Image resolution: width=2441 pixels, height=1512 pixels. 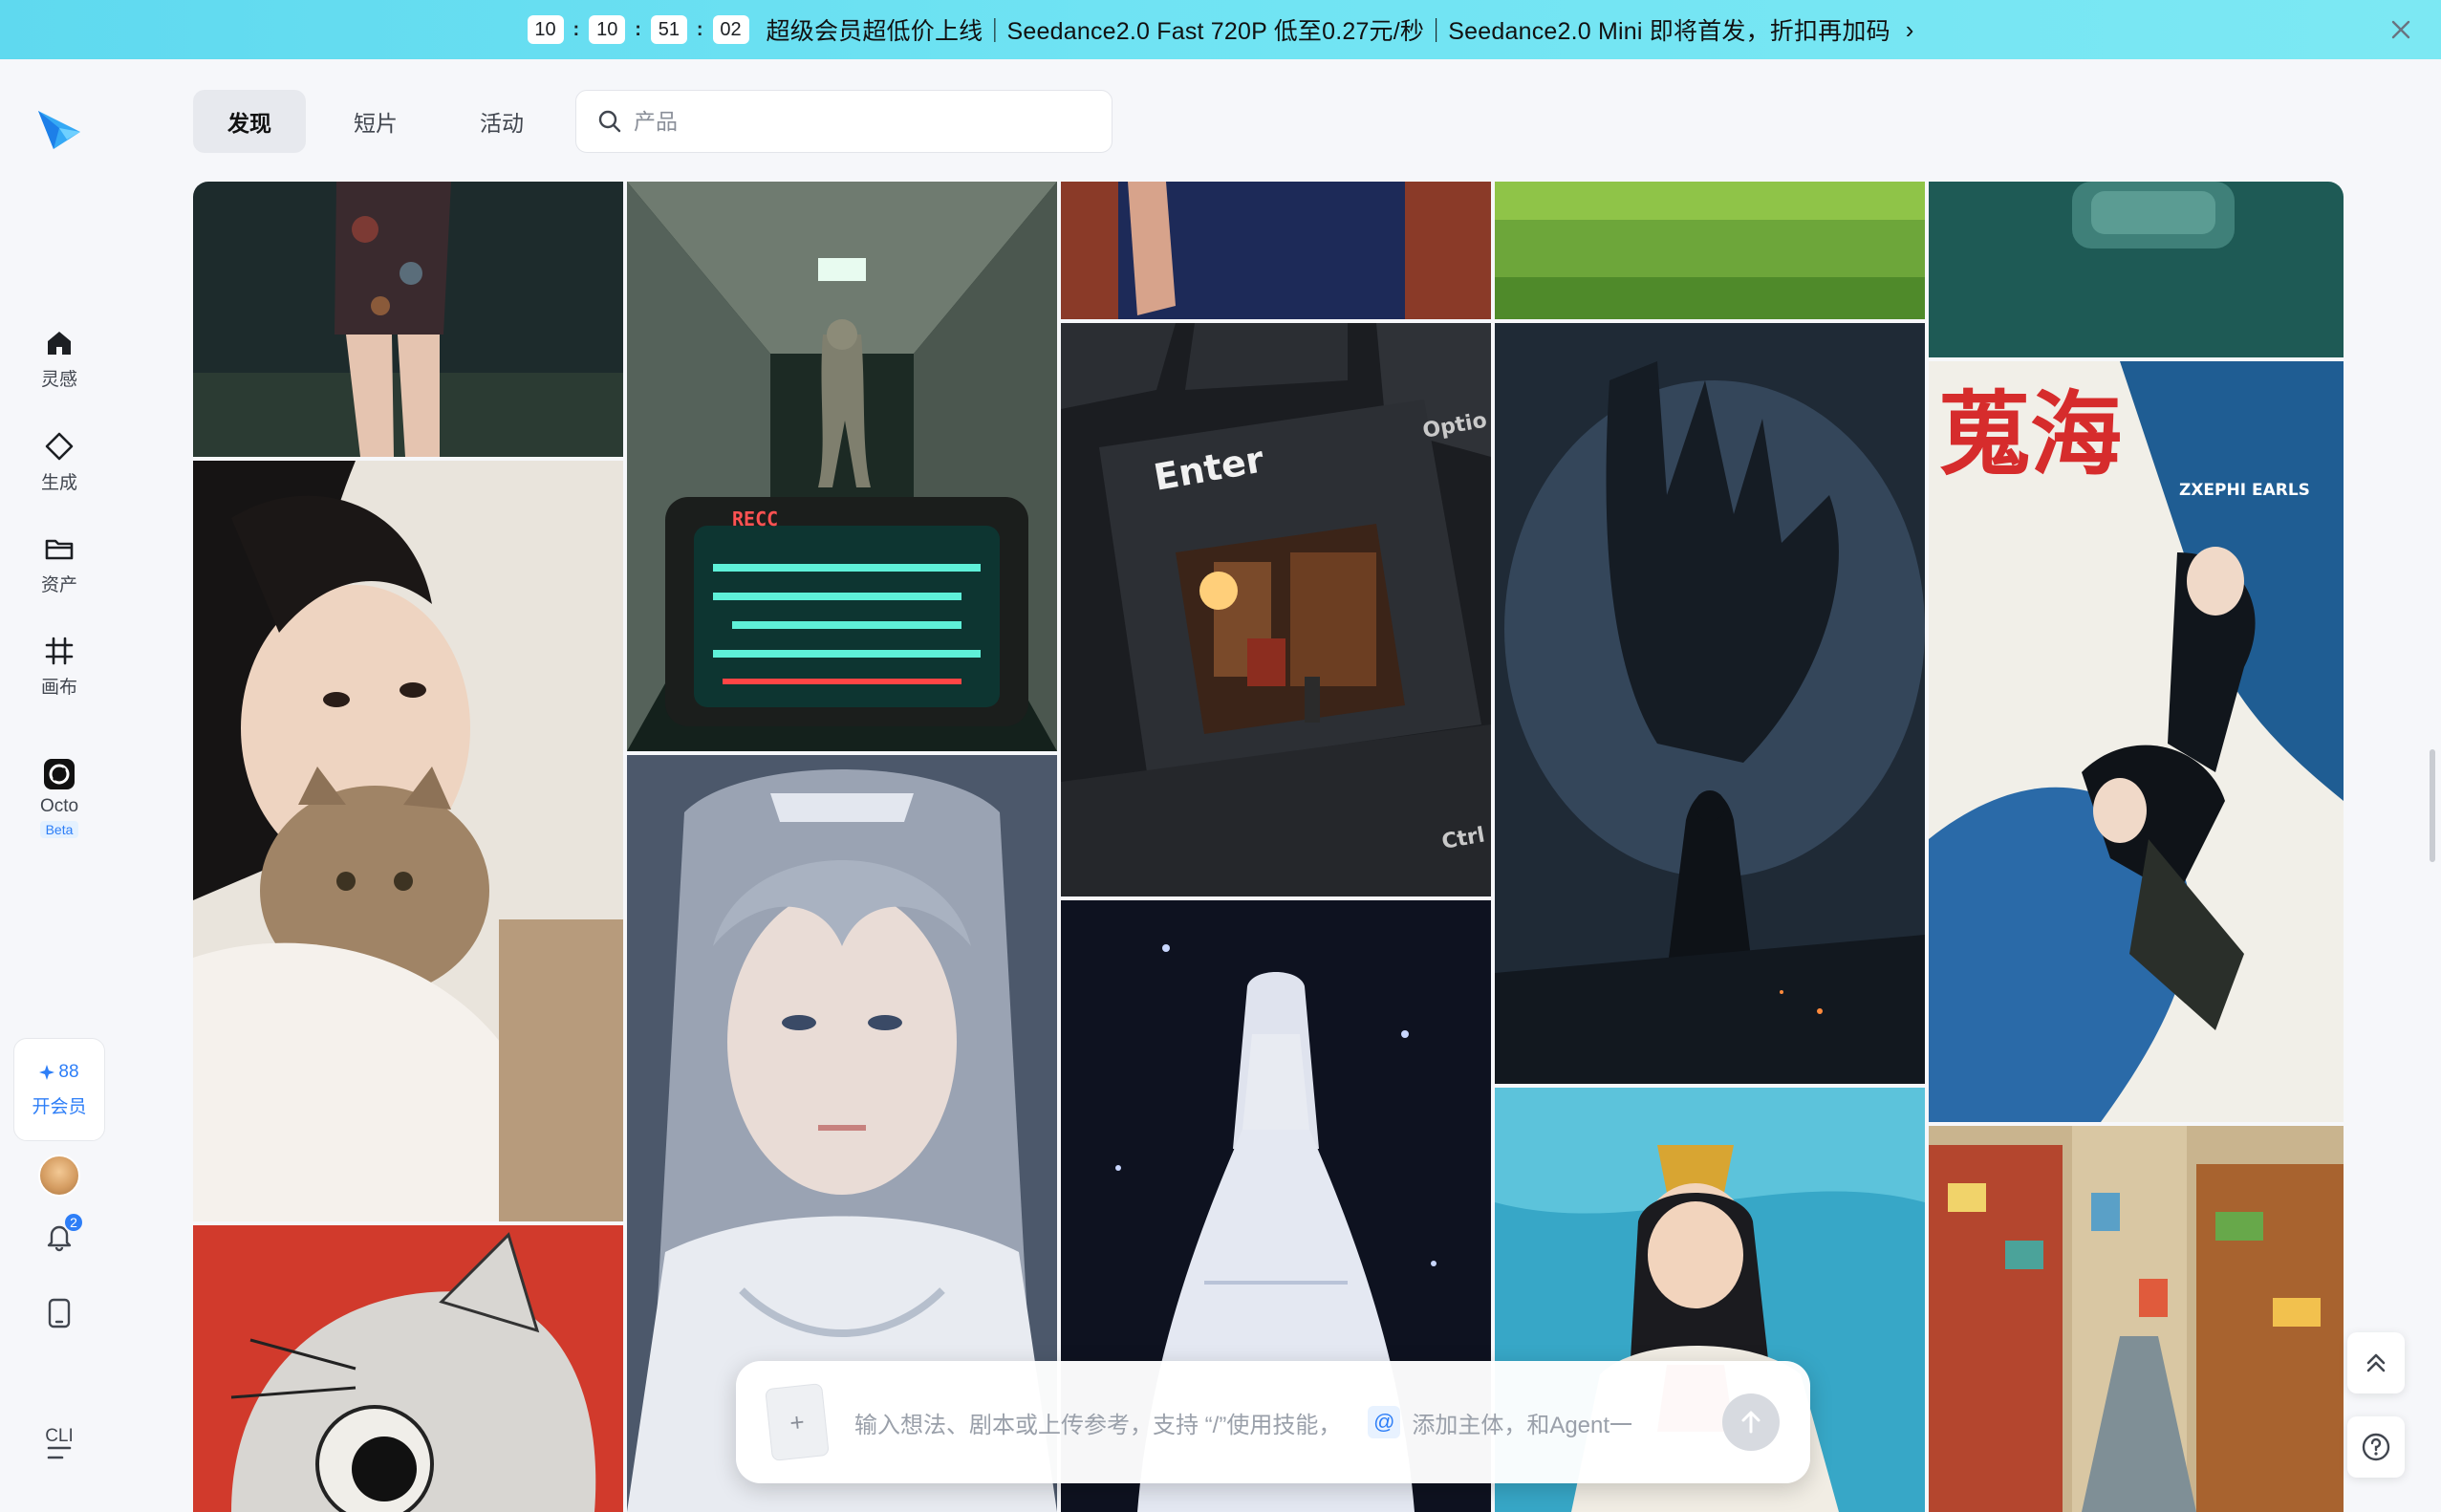 I want to click on gallery-tile-horror-corridor: RECC, so click(x=842, y=466).